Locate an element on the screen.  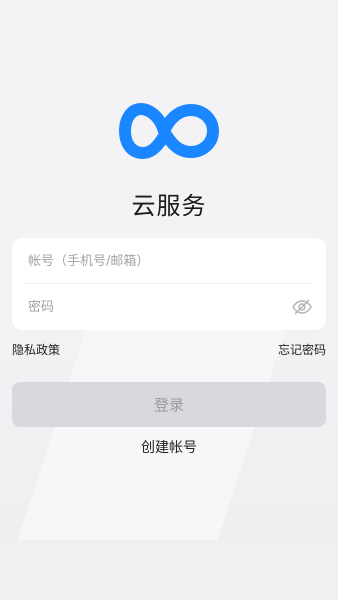
background-footer is located at coordinates (169, 570).